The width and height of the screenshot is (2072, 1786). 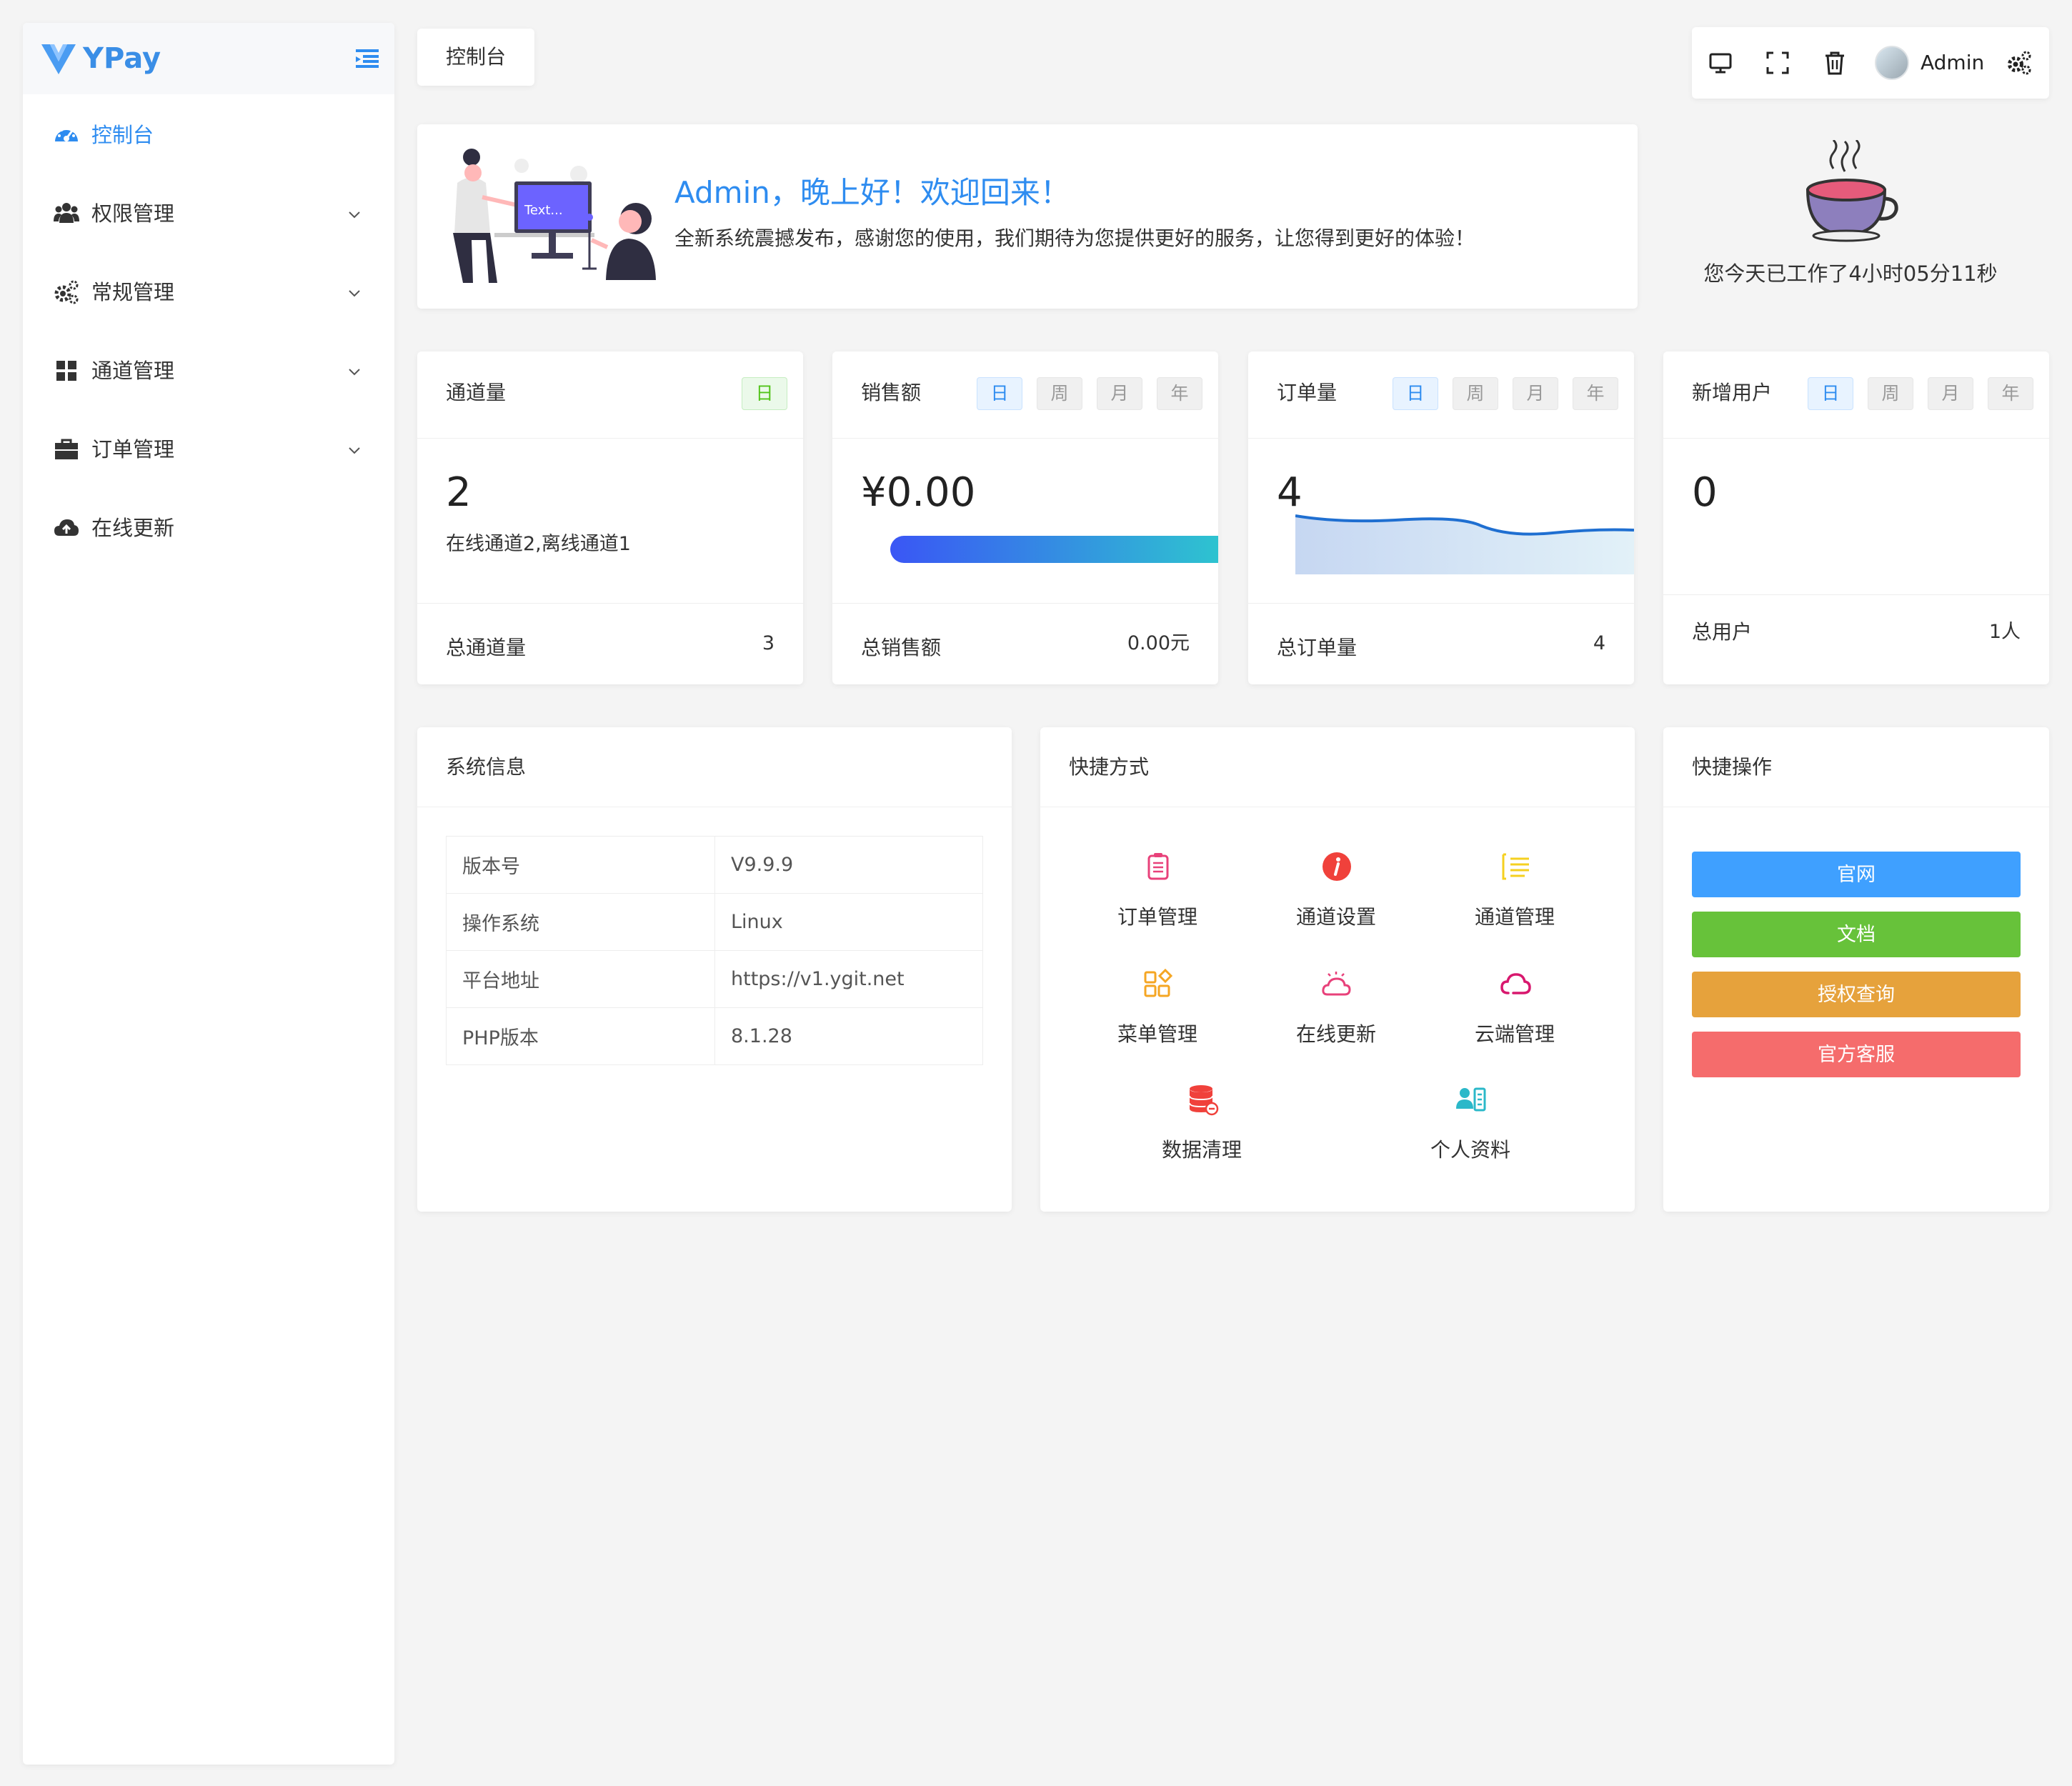 I want to click on panel-title: 快捷方式, so click(x=1109, y=767).